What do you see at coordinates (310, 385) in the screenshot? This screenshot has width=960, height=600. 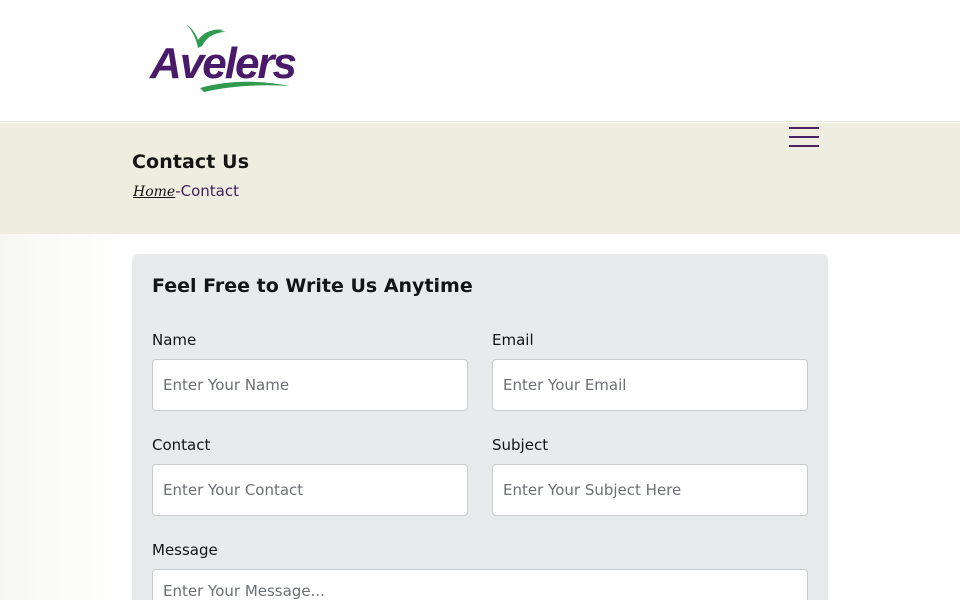 I see `name-input` at bounding box center [310, 385].